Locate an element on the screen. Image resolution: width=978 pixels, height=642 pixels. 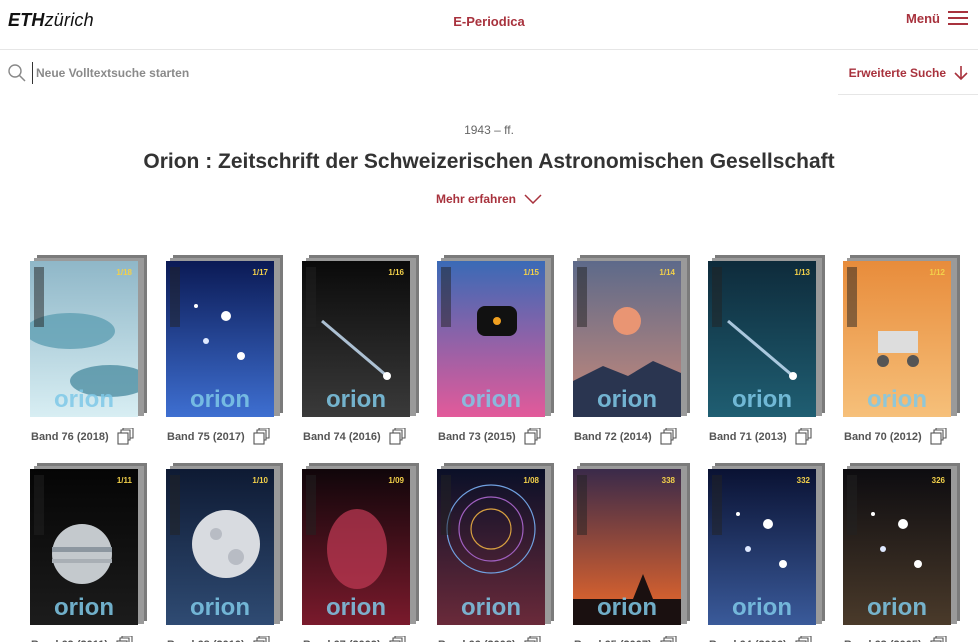
volume-item: 326 orion Band 63 (2005) is located at coordinates (903, 552).